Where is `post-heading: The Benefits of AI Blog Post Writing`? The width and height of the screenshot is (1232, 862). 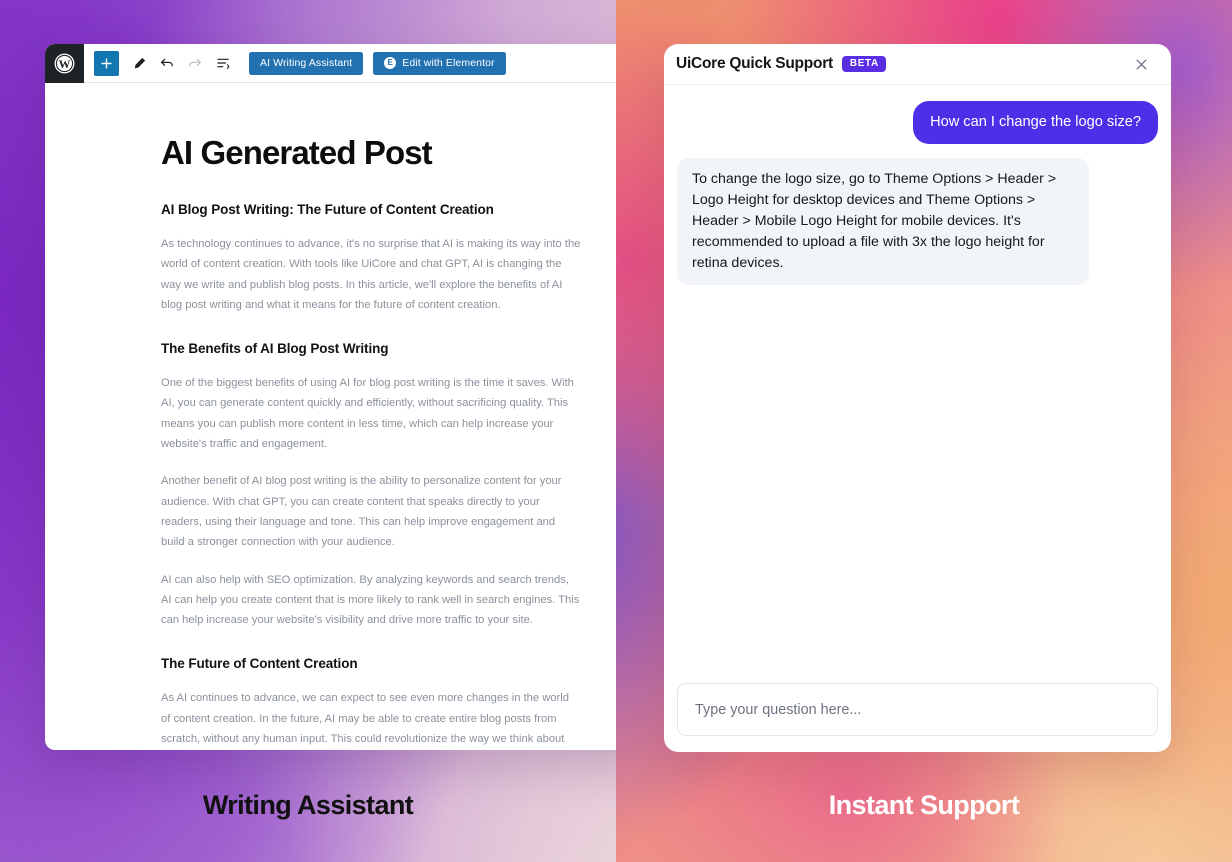 post-heading: The Benefits of AI Blog Post Writing is located at coordinates (275, 349).